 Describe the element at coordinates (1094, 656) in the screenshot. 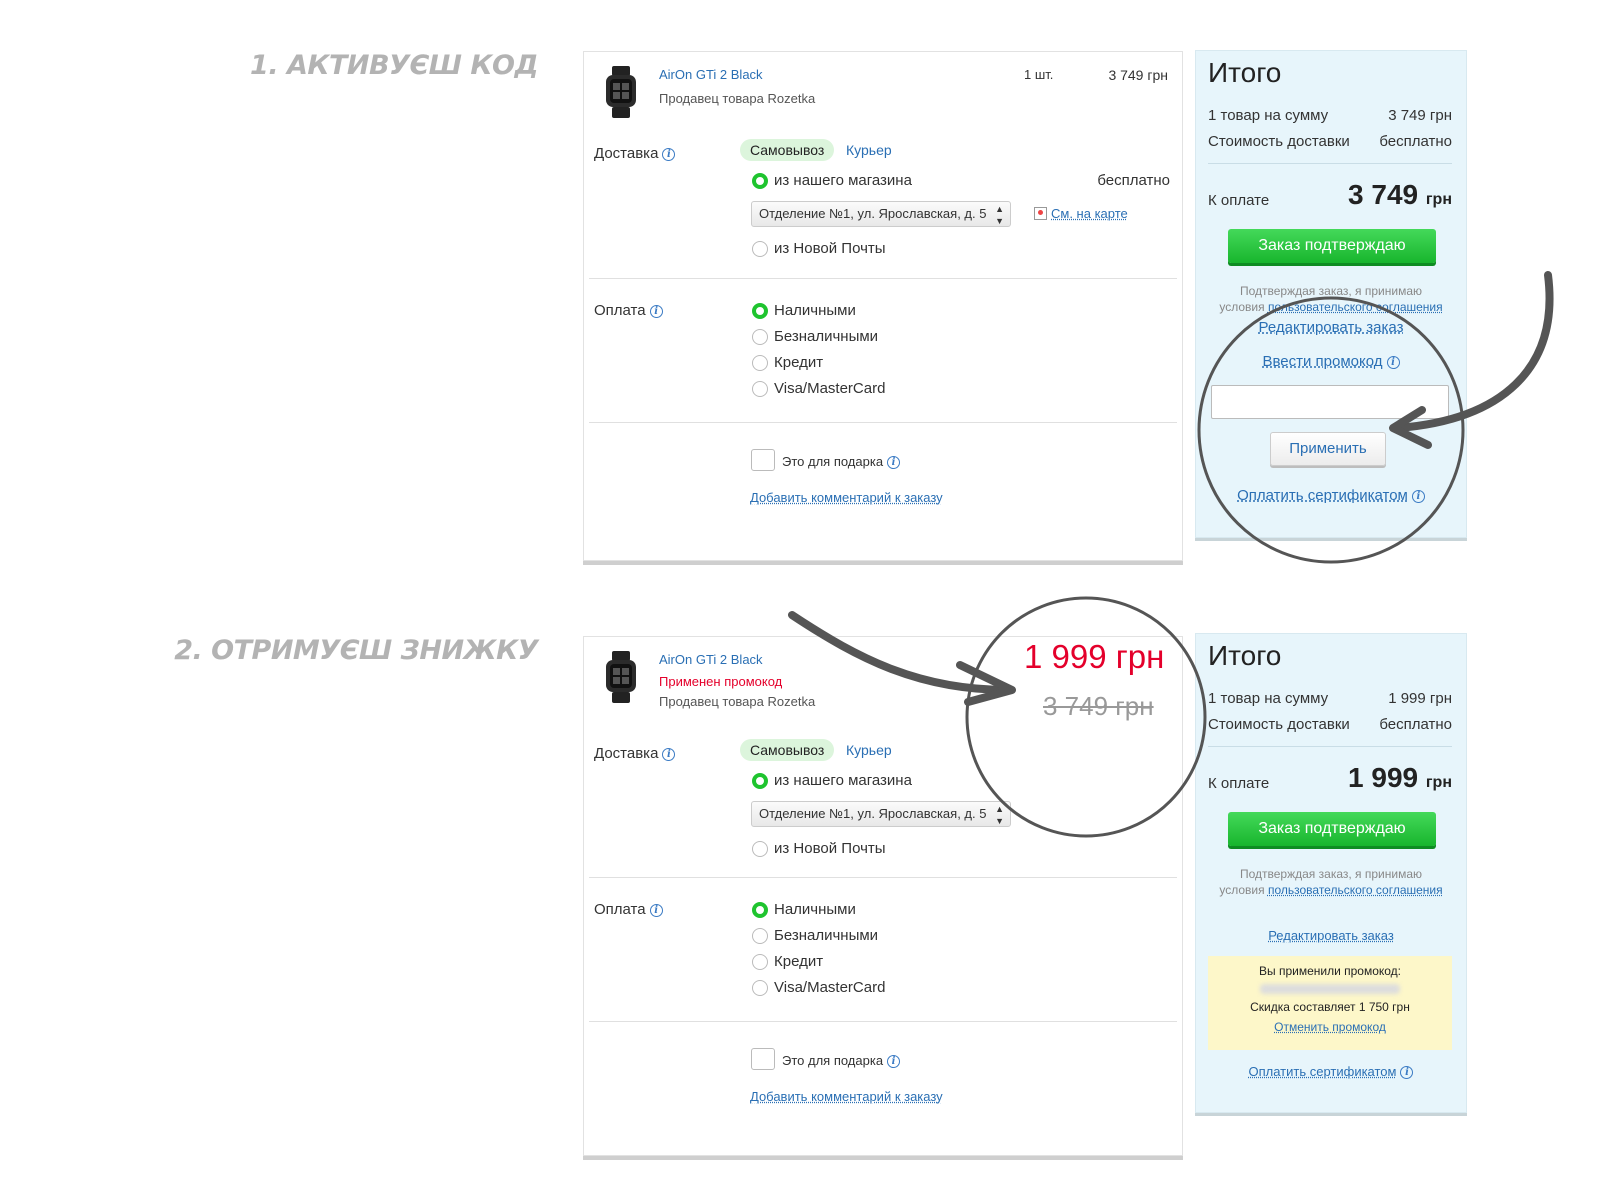

I see `new-price: 1 999 грн` at that location.